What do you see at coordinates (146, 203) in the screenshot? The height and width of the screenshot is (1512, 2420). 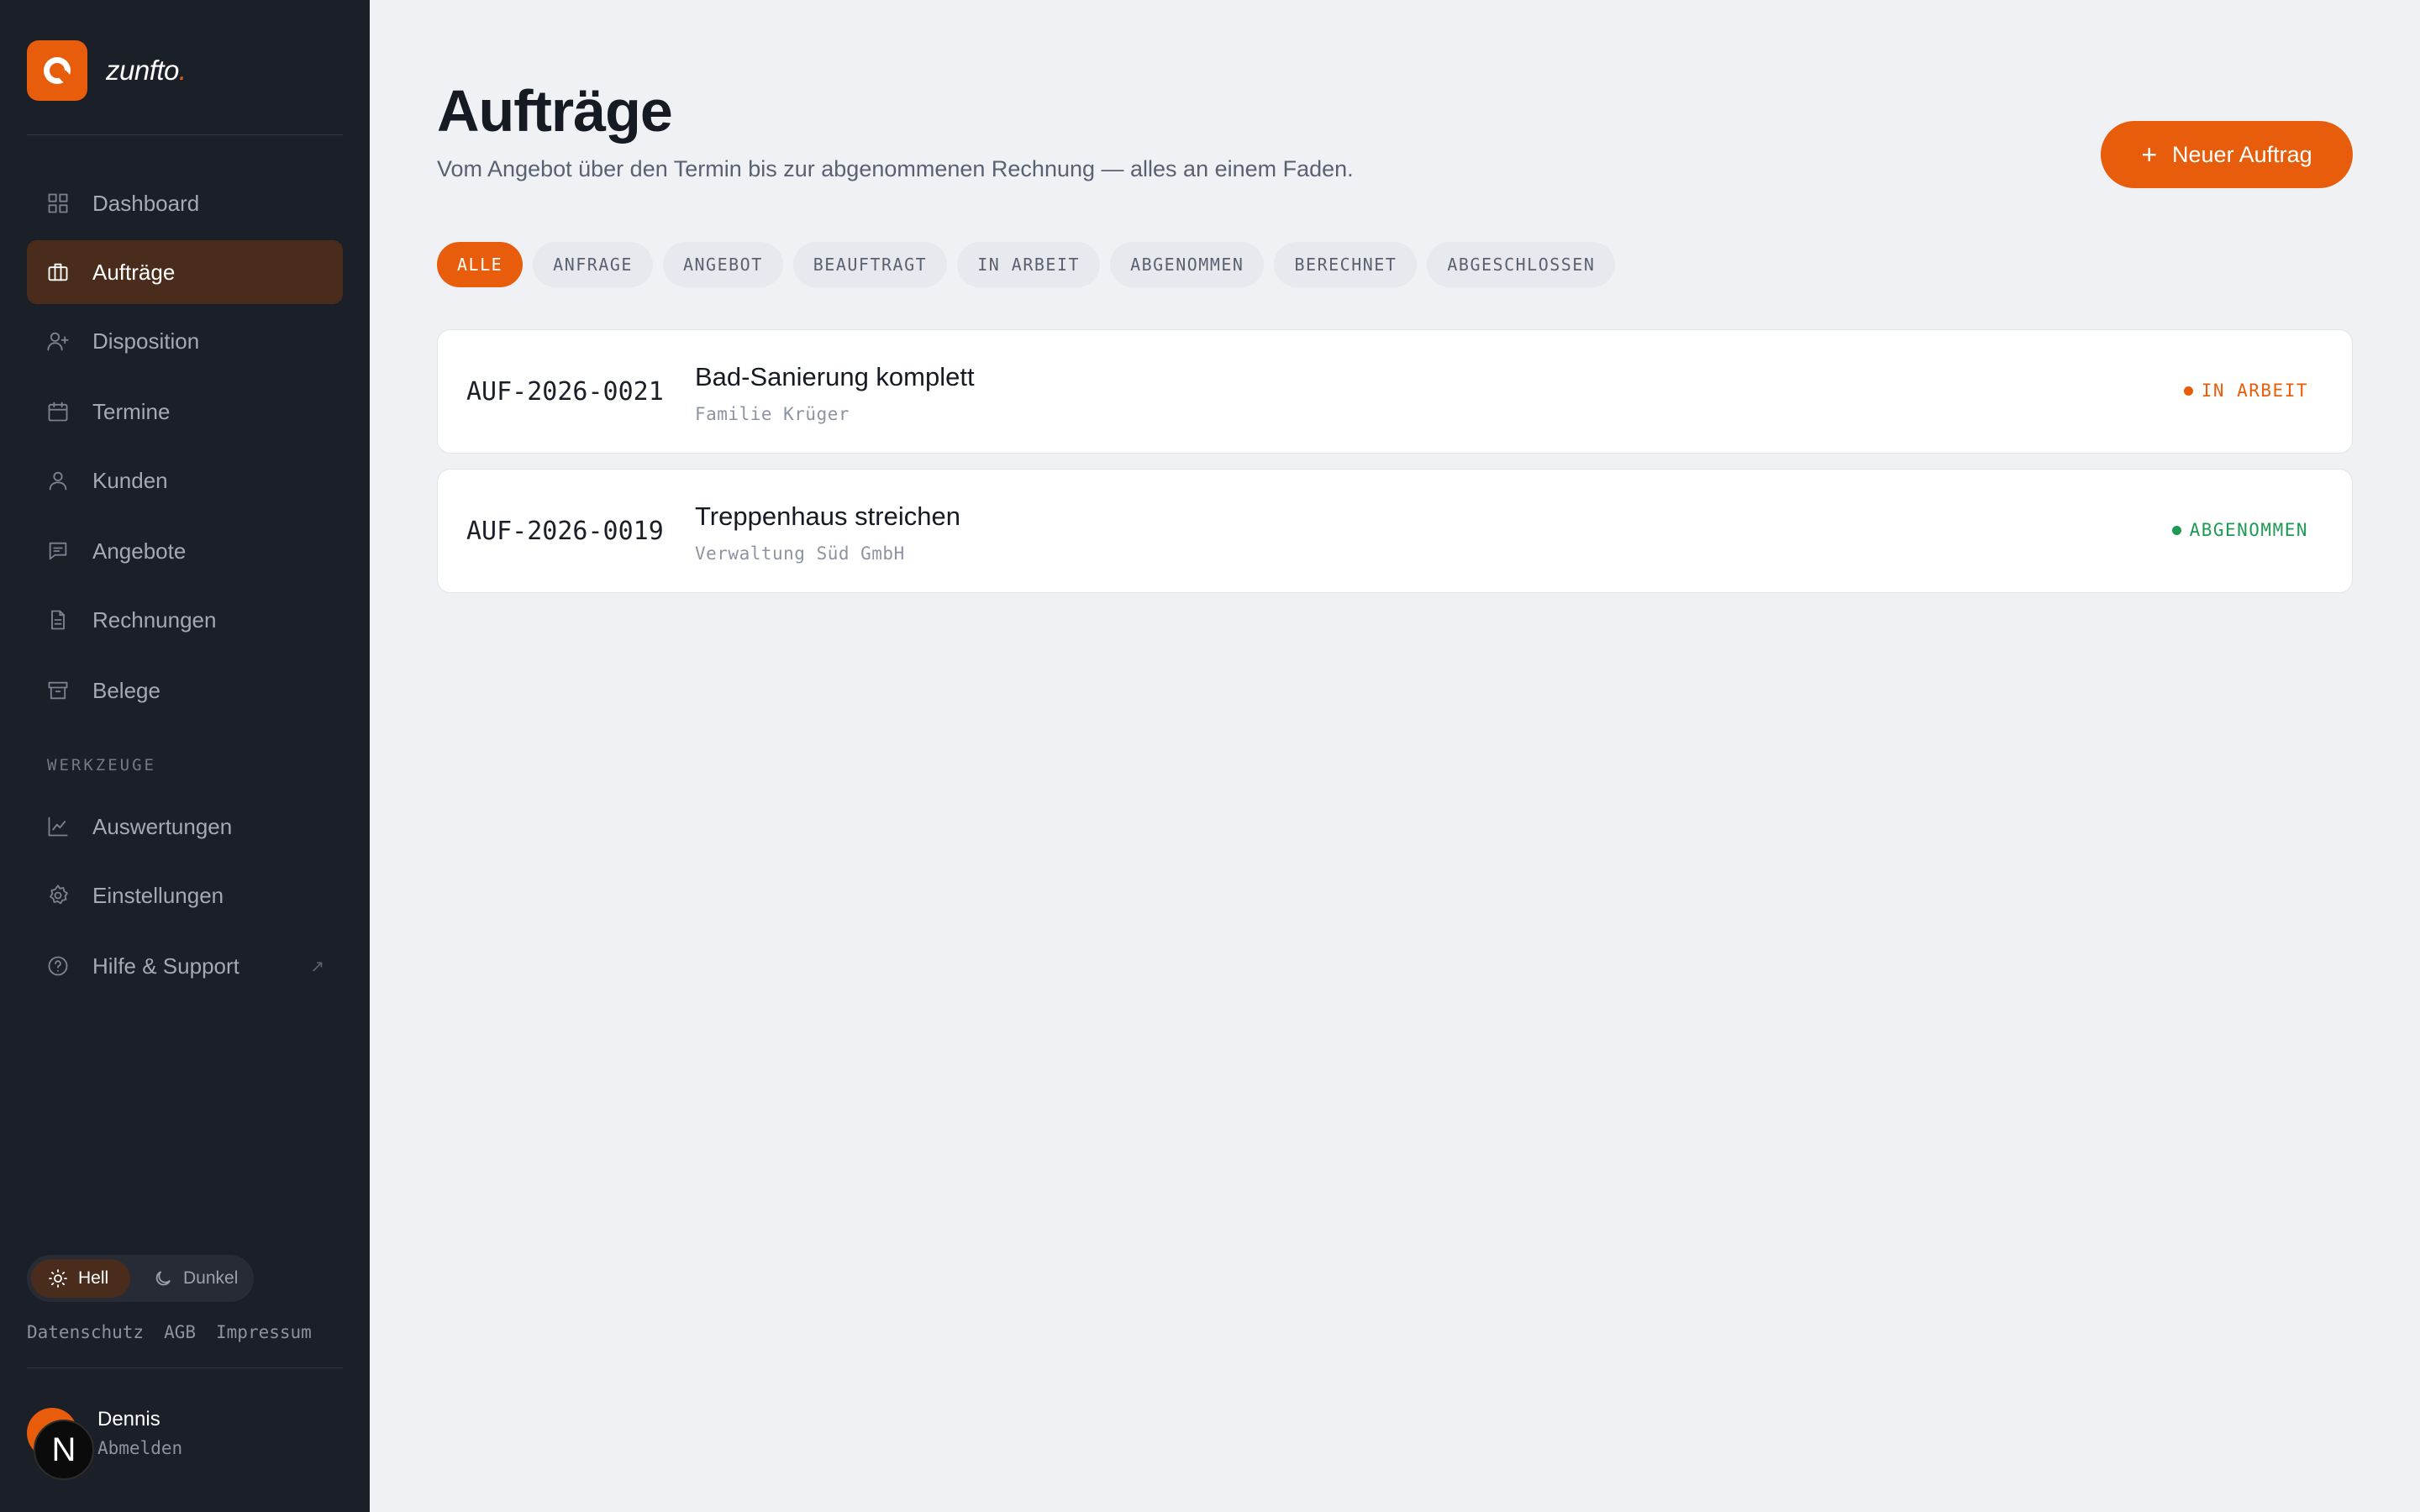 I see `sidebar-item-label: Dashboard` at bounding box center [146, 203].